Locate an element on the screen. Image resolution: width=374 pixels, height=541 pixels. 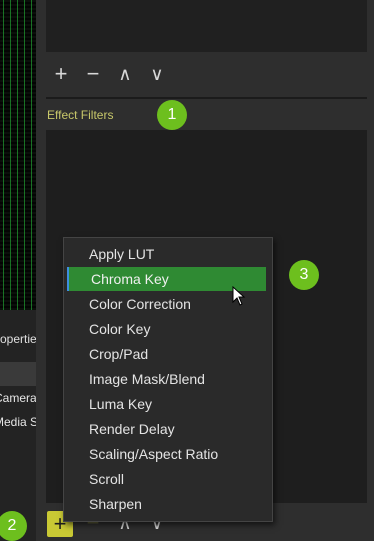
menu-item-color-key: Color Key is located at coordinates (166, 329).